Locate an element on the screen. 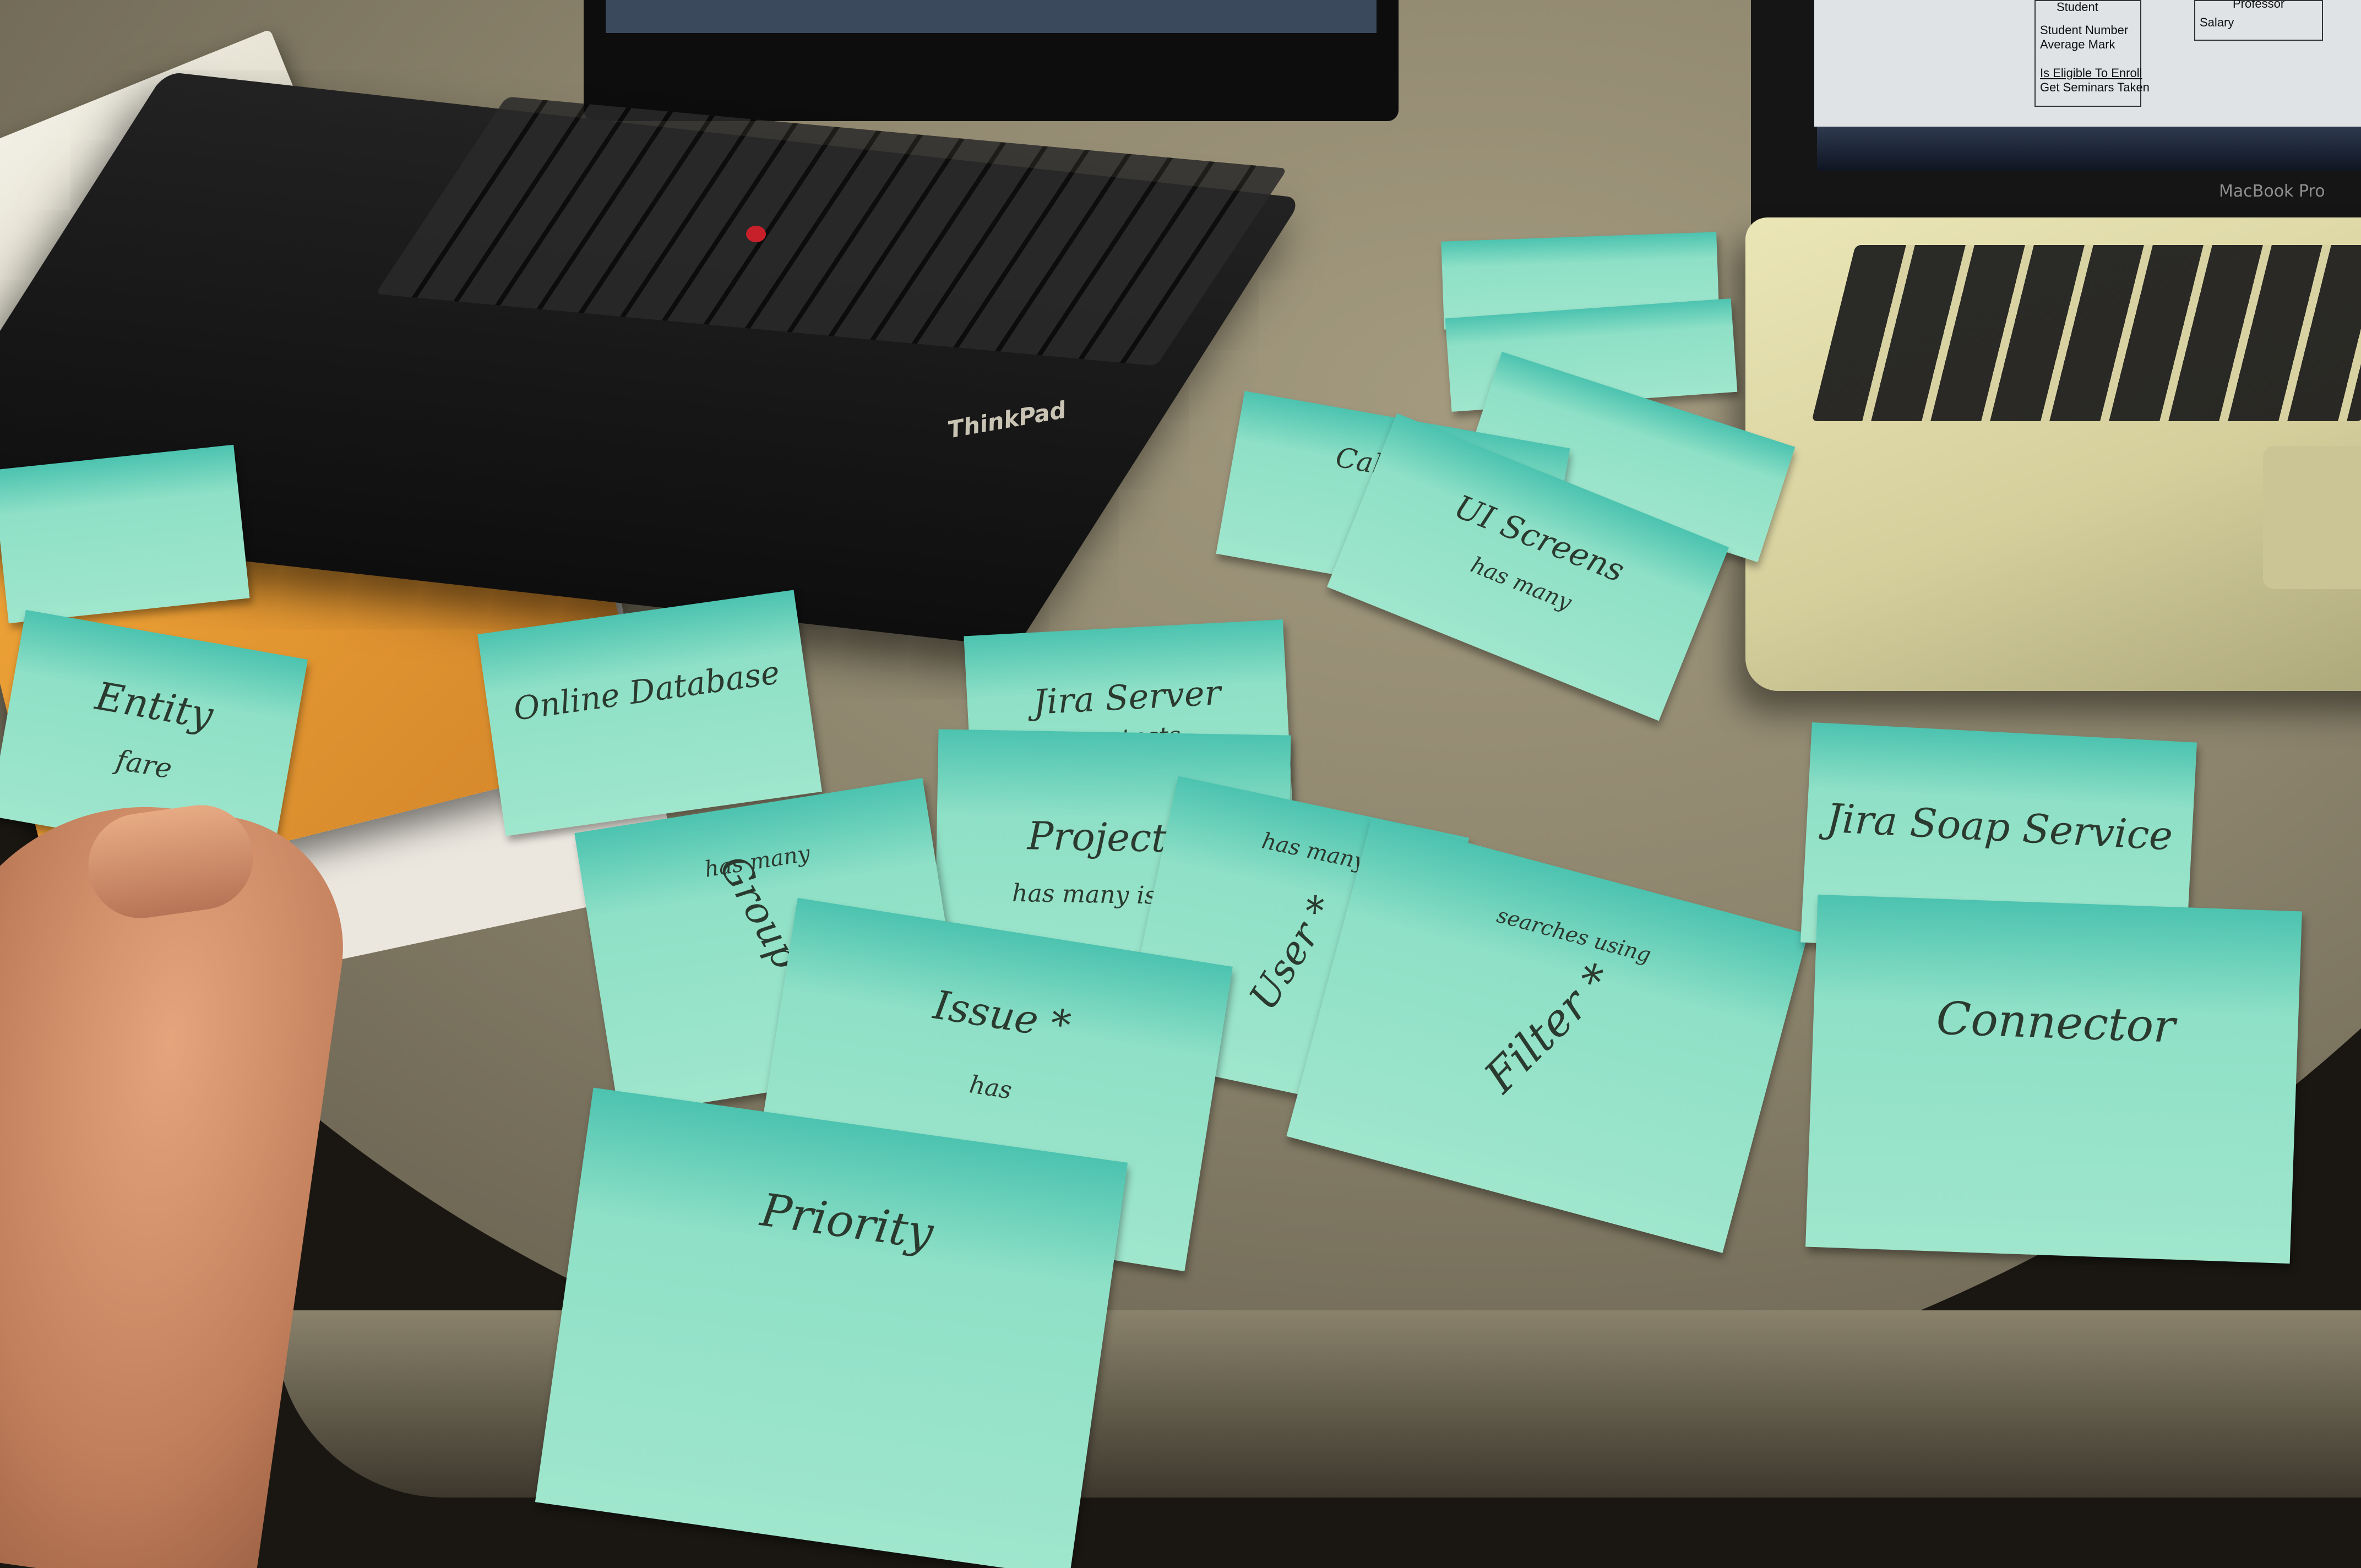  note-label: Connector is located at coordinates (2055, 1023).